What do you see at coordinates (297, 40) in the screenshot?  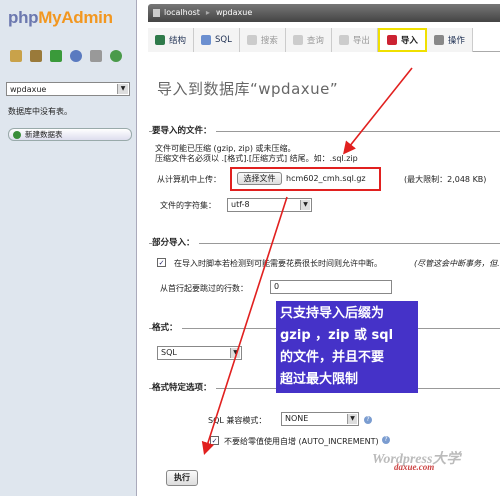 I see `query-icon` at bounding box center [297, 40].